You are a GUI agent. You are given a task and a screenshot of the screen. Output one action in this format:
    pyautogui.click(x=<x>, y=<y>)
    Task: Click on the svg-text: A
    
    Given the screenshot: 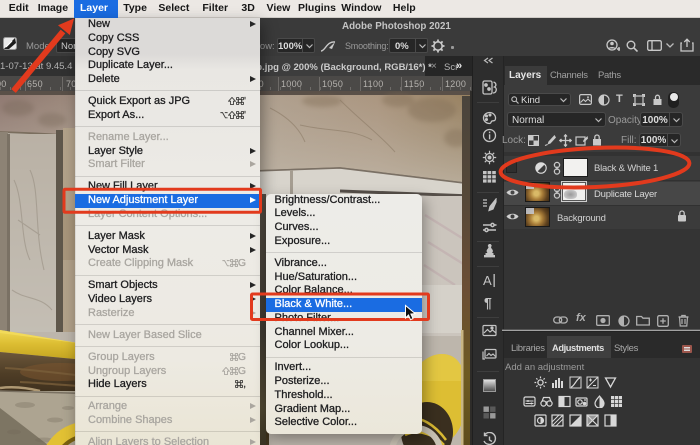 What is the action you would take?
    pyautogui.click(x=487, y=280)
    